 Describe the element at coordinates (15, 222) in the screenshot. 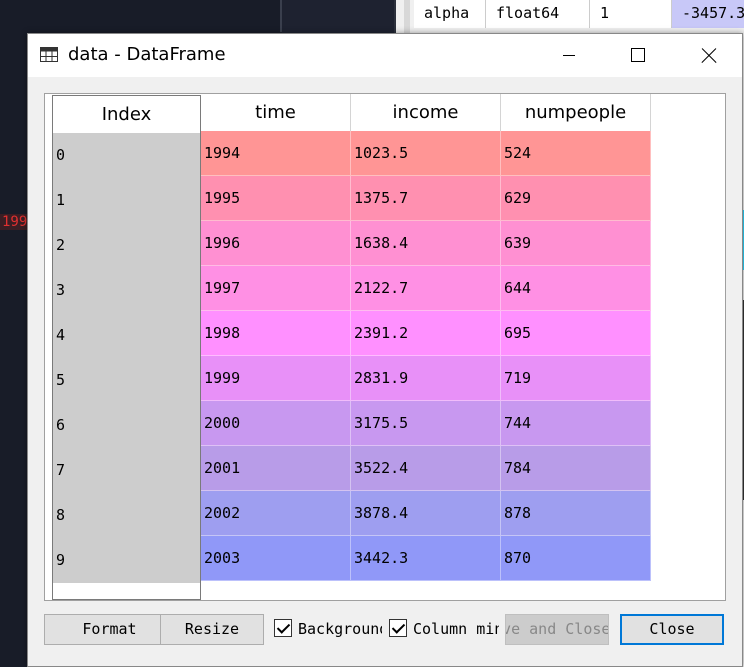

I see `background-red-text: 199` at that location.